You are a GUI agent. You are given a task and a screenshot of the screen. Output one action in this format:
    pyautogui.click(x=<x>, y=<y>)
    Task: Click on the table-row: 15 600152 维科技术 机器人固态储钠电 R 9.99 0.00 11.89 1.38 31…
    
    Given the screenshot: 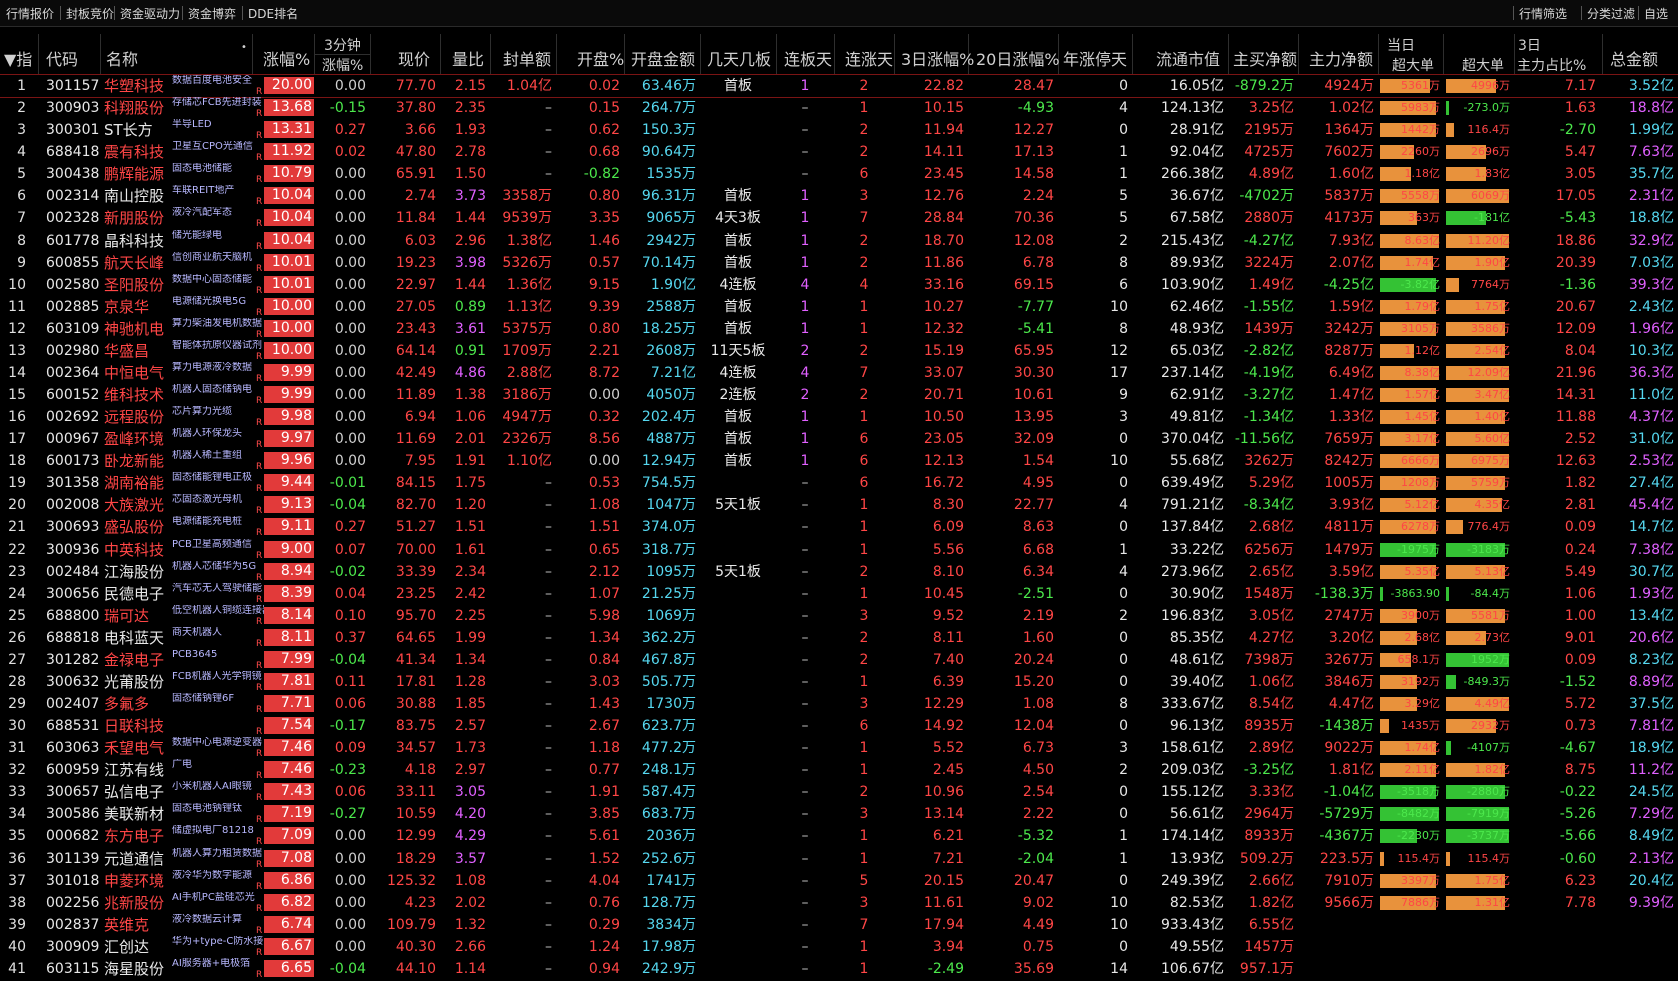 What is the action you would take?
    pyautogui.click(x=839, y=395)
    